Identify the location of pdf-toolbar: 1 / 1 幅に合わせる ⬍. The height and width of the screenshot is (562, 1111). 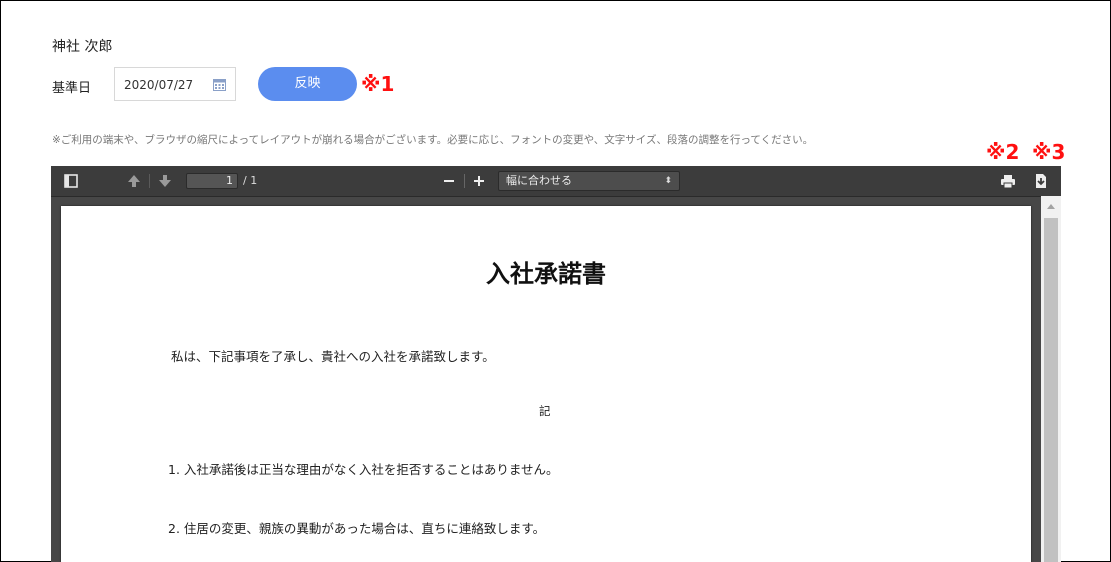
(556, 181).